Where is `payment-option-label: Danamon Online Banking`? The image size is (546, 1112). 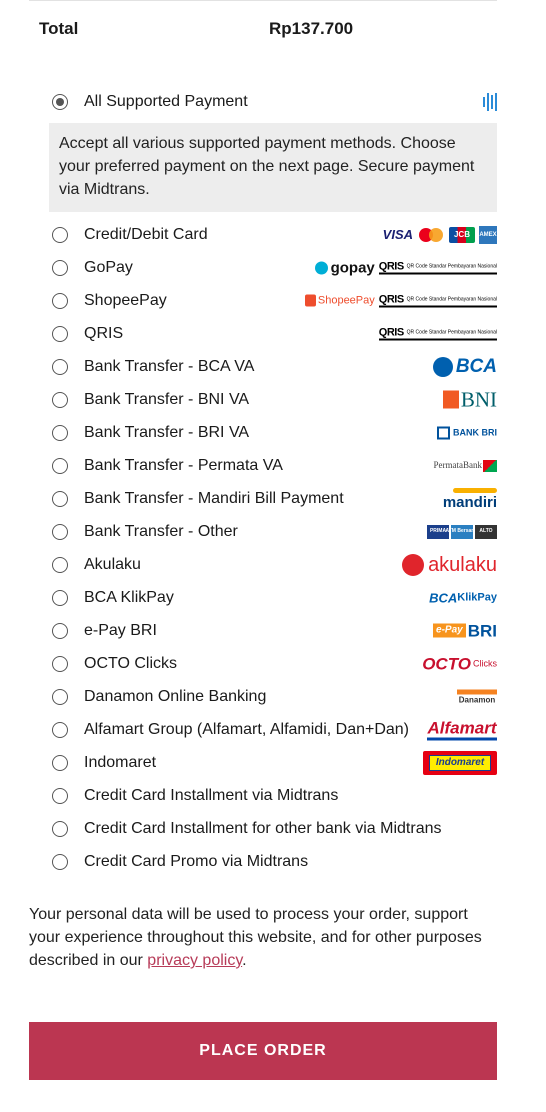
payment-option-label: Danamon Online Banking is located at coordinates (175, 696).